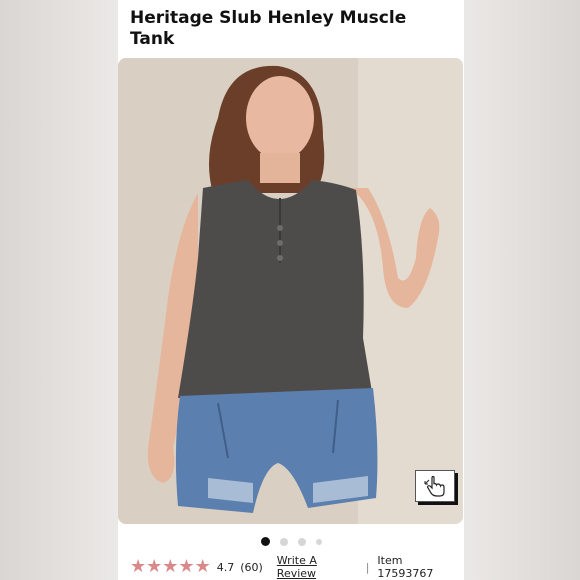 The height and width of the screenshot is (580, 580). I want to click on carousel-indicators, so click(291, 541).